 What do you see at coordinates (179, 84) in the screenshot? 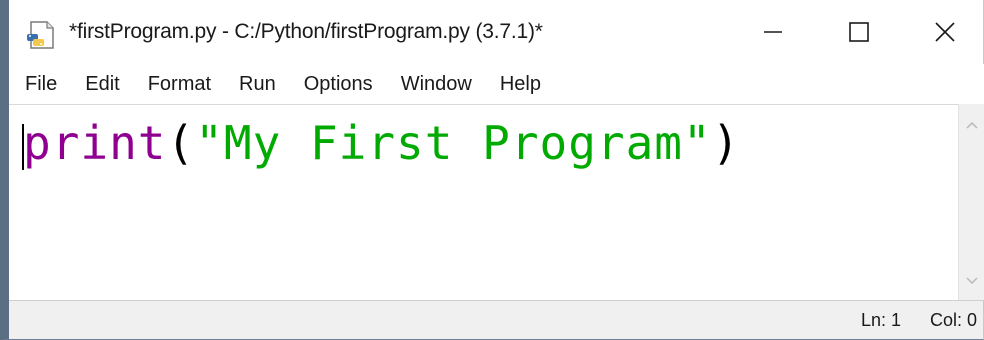
I see `menu-format: Format` at bounding box center [179, 84].